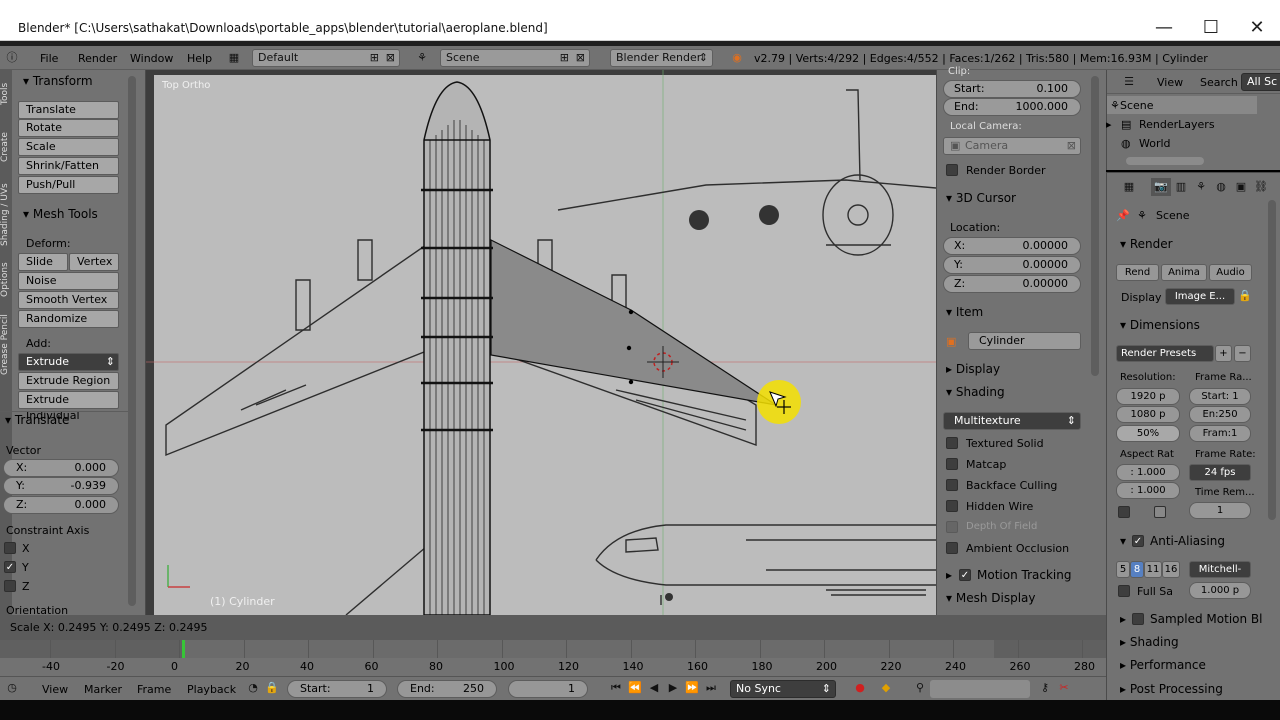  What do you see at coordinates (1220, 414) in the screenshot?
I see `frame-end-field: En:250` at bounding box center [1220, 414].